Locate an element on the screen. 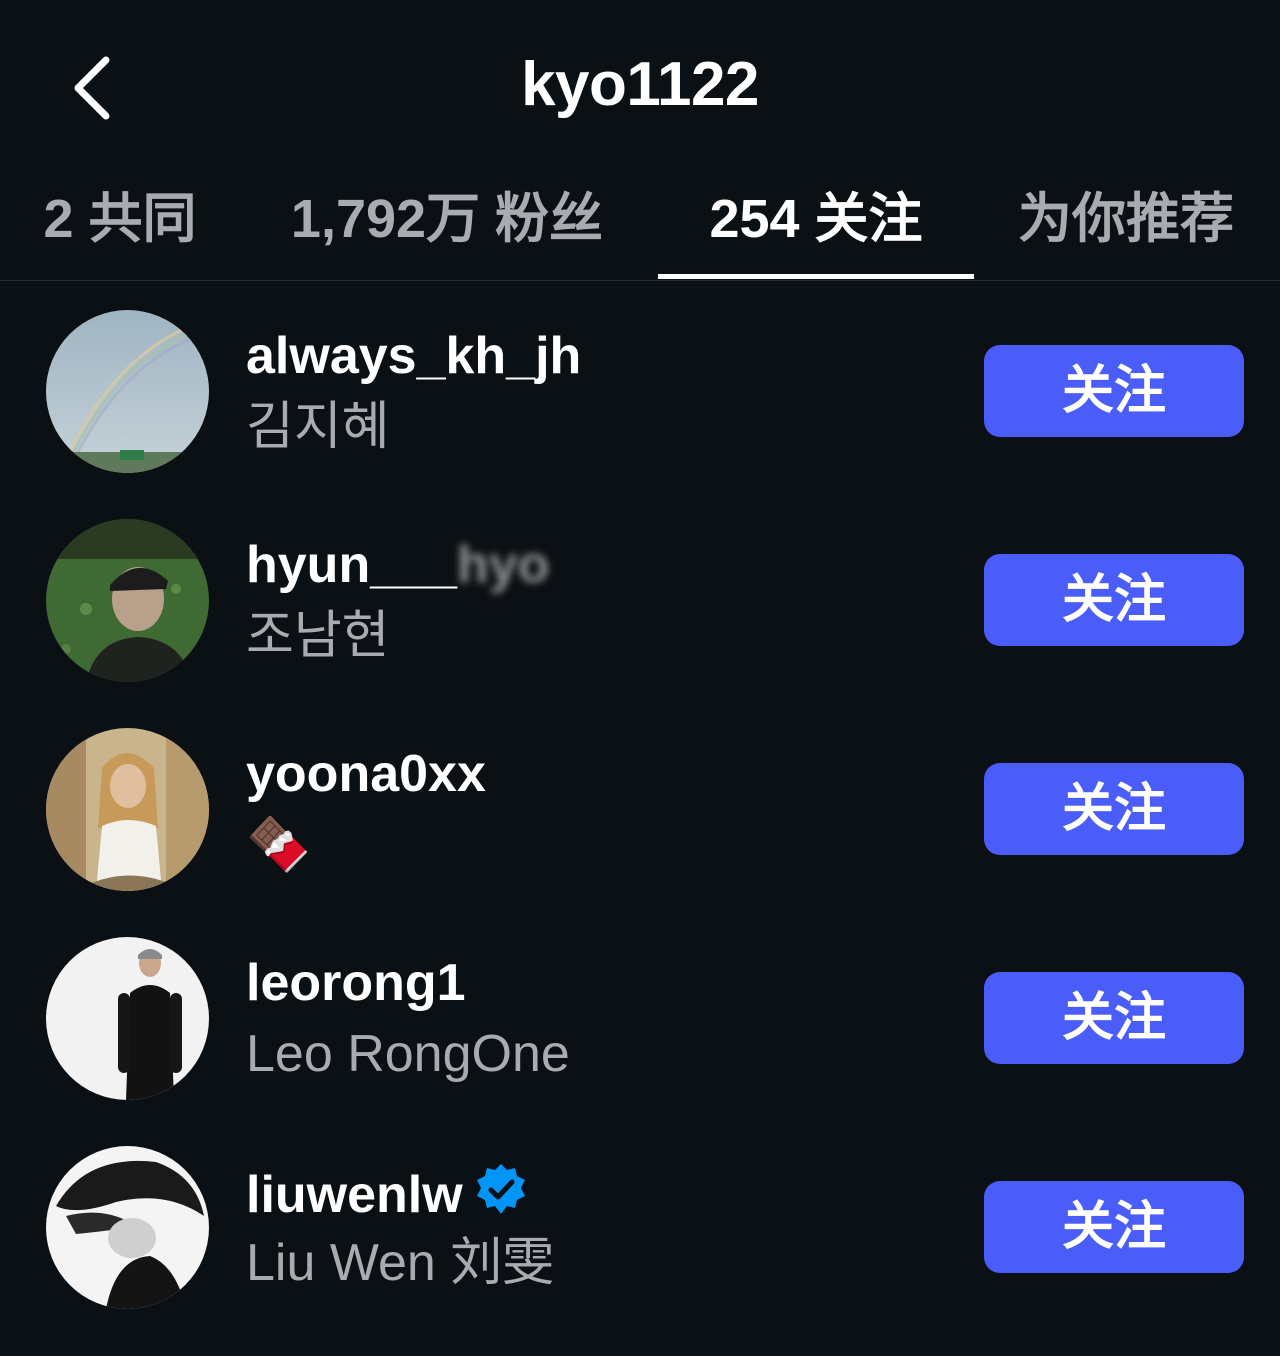  page-title: kyo1122 is located at coordinates (640, 84).